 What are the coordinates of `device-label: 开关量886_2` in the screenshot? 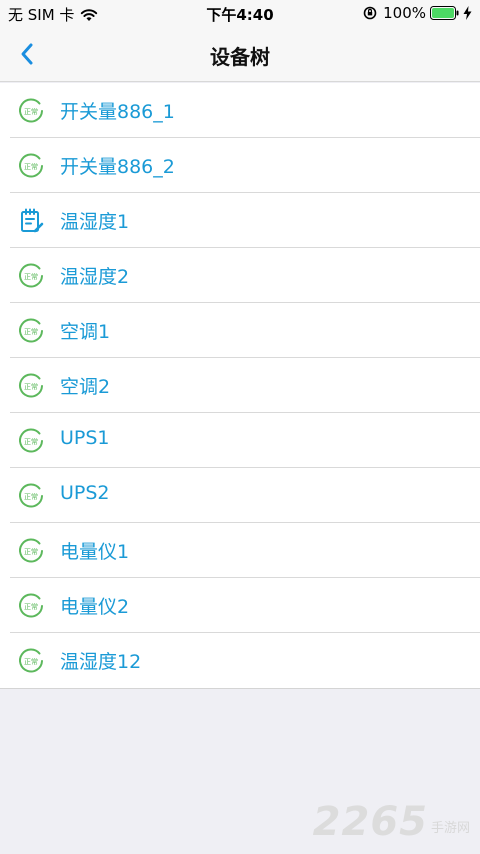 It's located at (117, 167).